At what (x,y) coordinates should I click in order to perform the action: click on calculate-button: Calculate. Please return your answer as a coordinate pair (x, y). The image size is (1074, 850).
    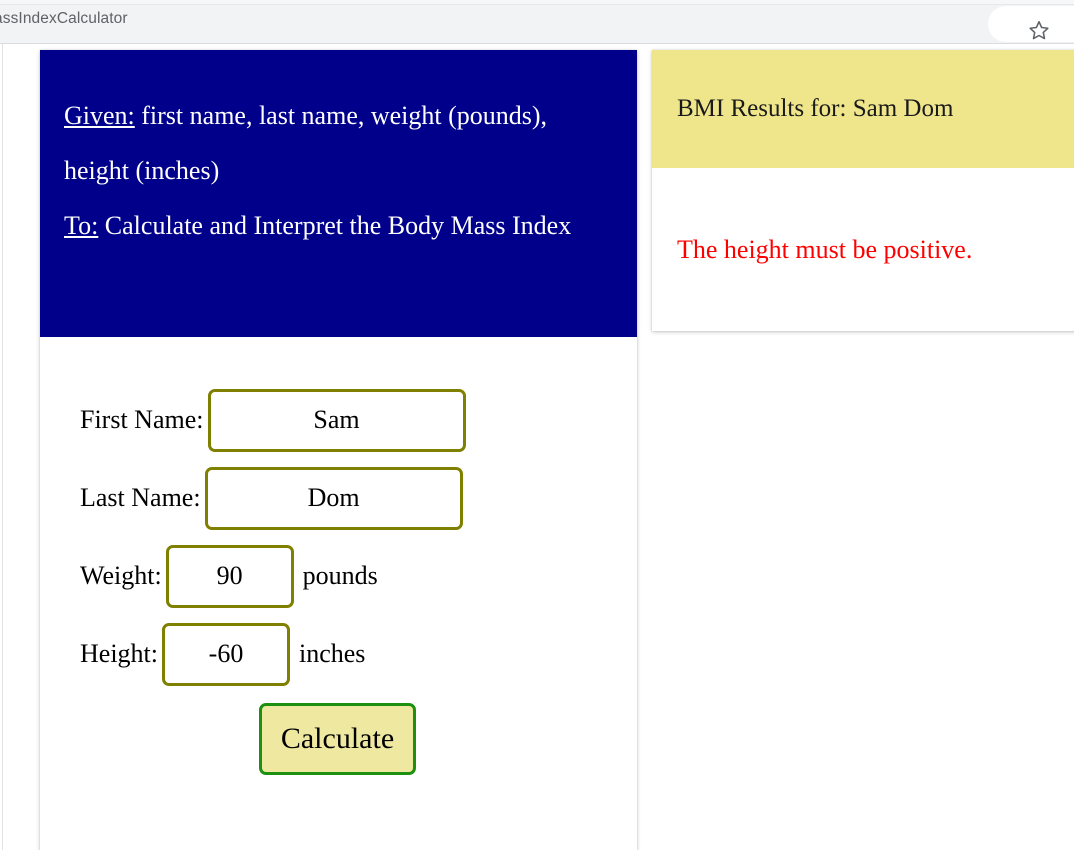
    Looking at the image, I should click on (337, 739).